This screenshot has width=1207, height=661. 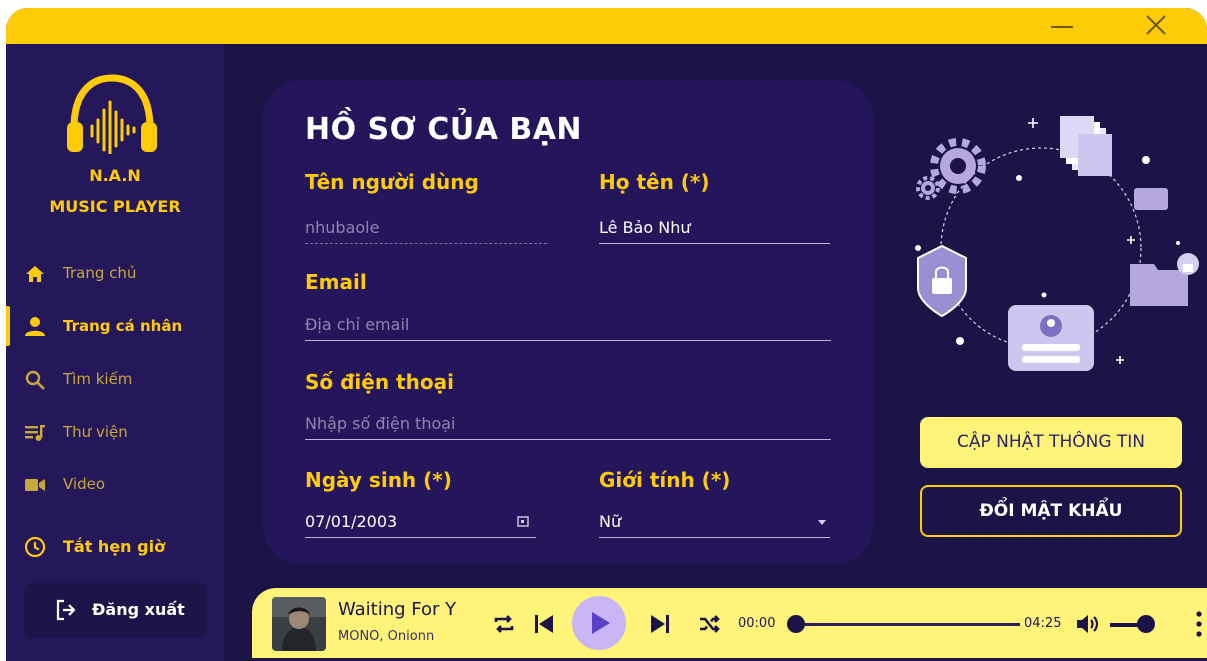 What do you see at coordinates (397, 609) in the screenshot?
I see `track-title: Waiting For Y` at bounding box center [397, 609].